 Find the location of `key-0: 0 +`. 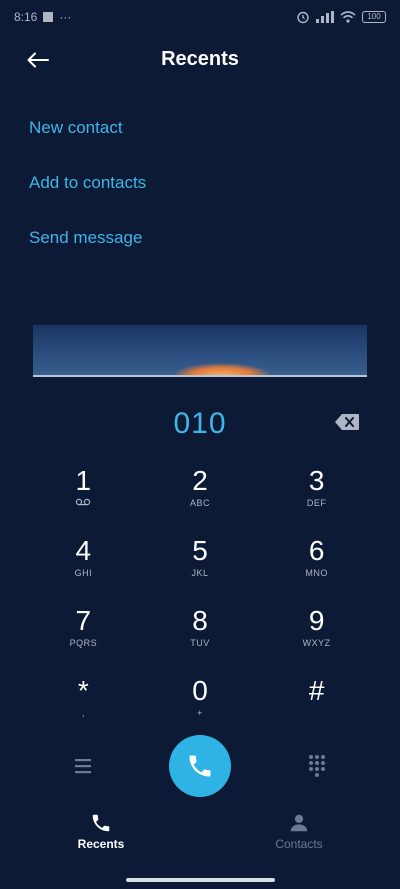

key-0: 0 + is located at coordinates (200, 705).